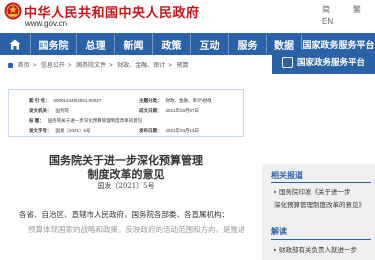 This screenshot has width=375, height=260. What do you see at coordinates (169, 130) in the screenshot?
I see `info-publish-date: 发布日期： 2021年04月13日` at bounding box center [169, 130].